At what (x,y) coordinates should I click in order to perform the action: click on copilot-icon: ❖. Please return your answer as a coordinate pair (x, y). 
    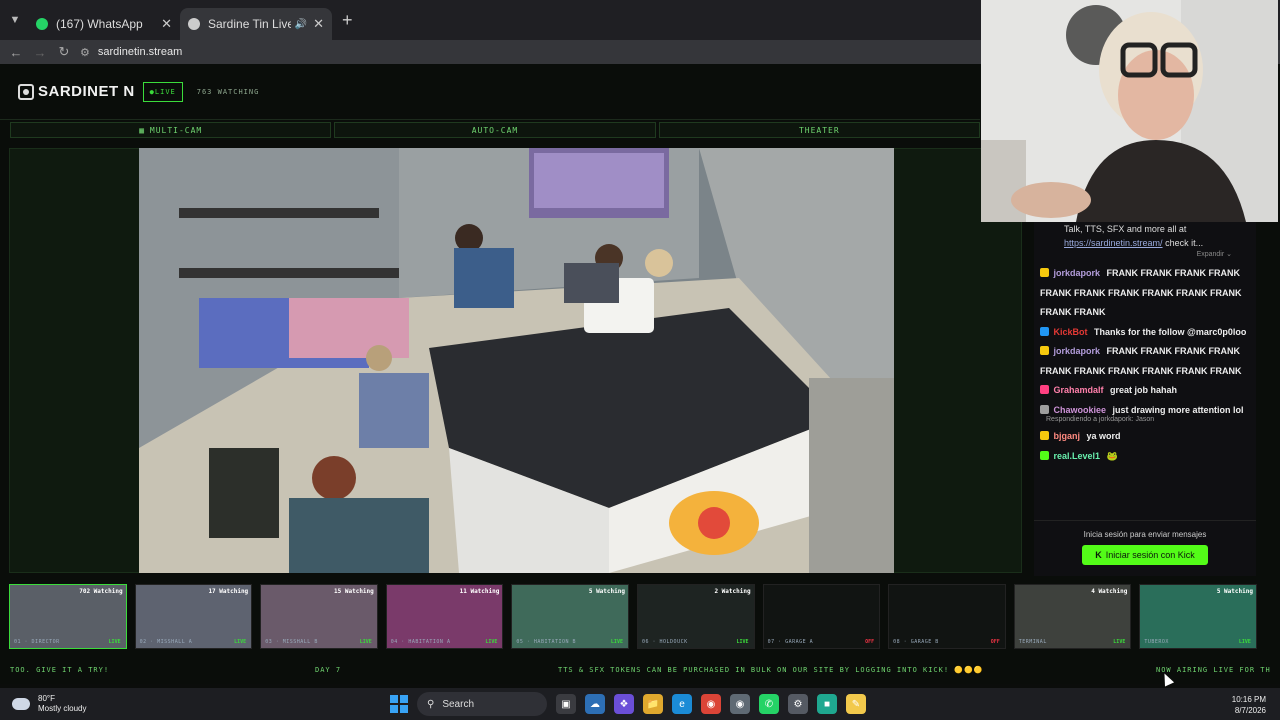
    Looking at the image, I should click on (624, 704).